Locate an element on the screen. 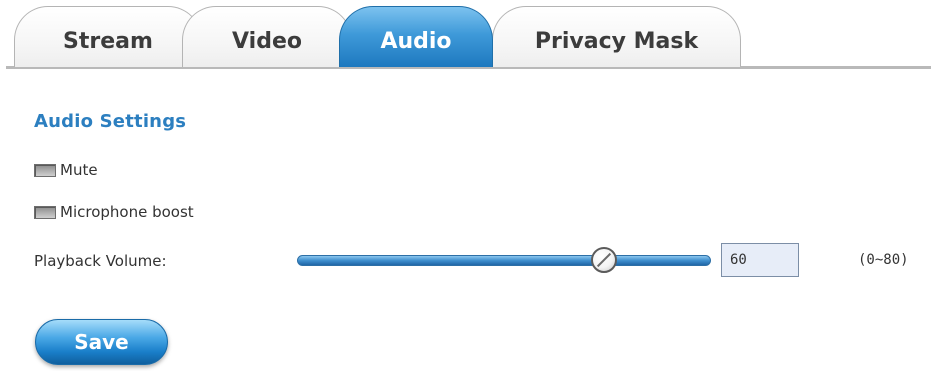  playback-volume-input is located at coordinates (760, 260).